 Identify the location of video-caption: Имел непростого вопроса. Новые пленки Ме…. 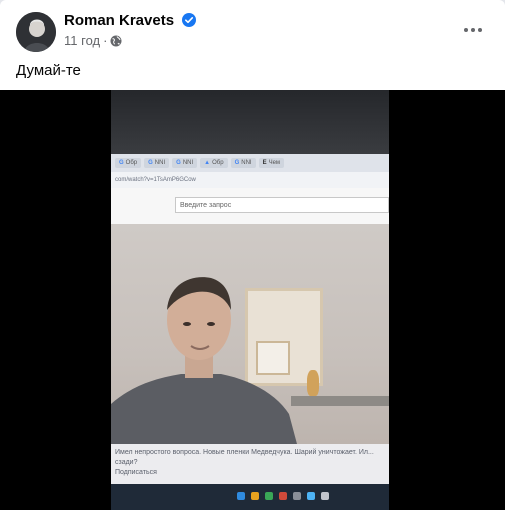
(250, 464).